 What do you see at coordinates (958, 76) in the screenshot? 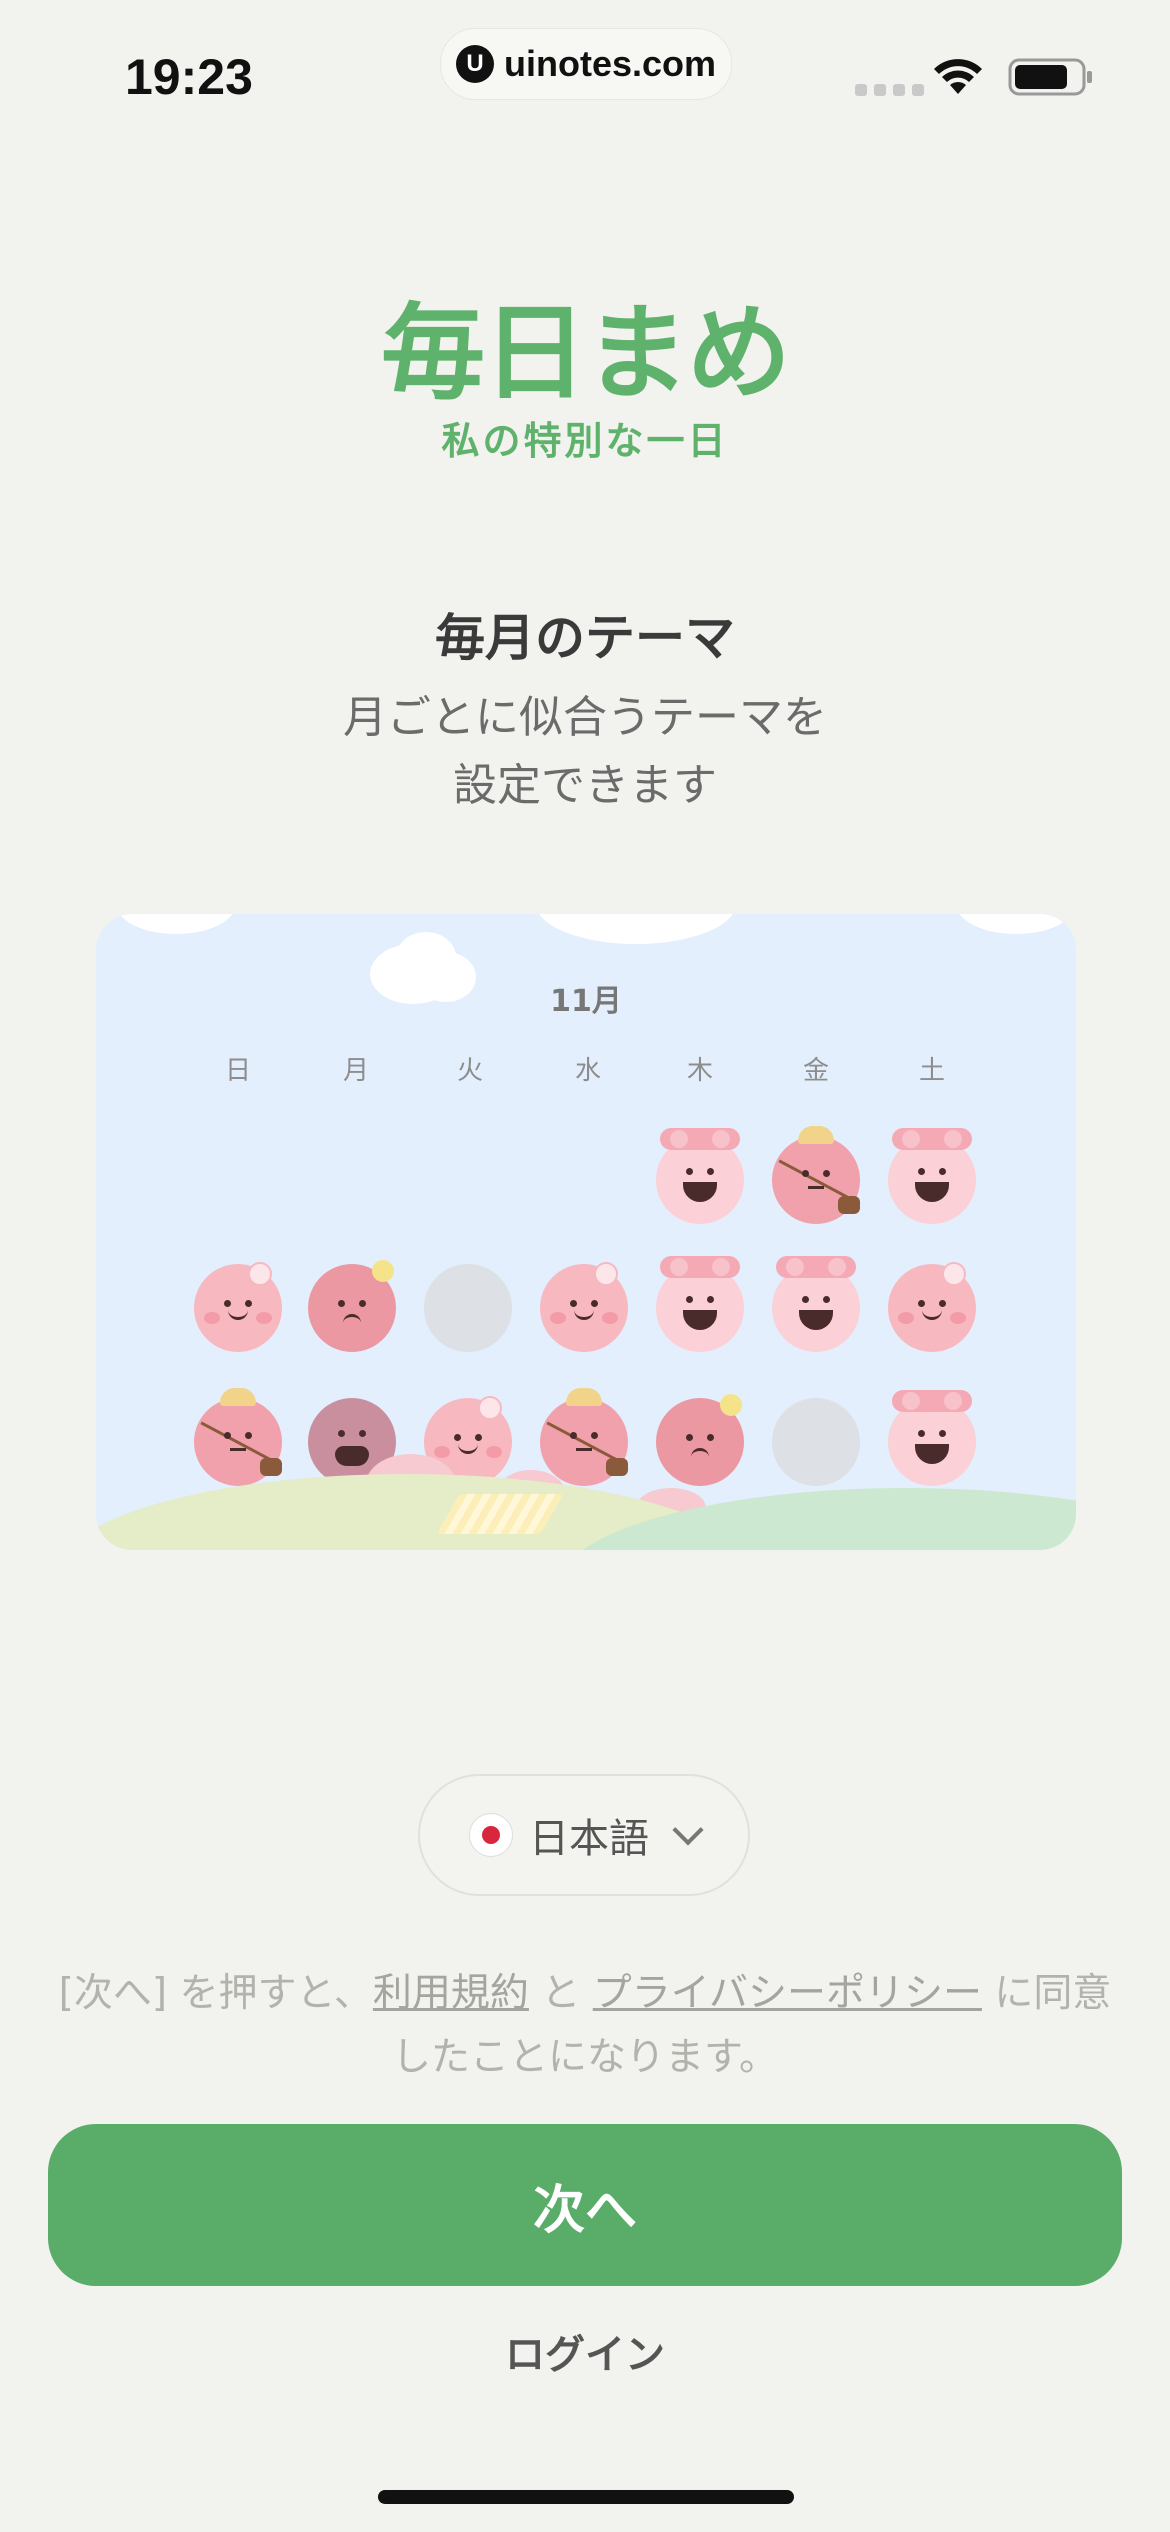
I see `wifi-icon` at bounding box center [958, 76].